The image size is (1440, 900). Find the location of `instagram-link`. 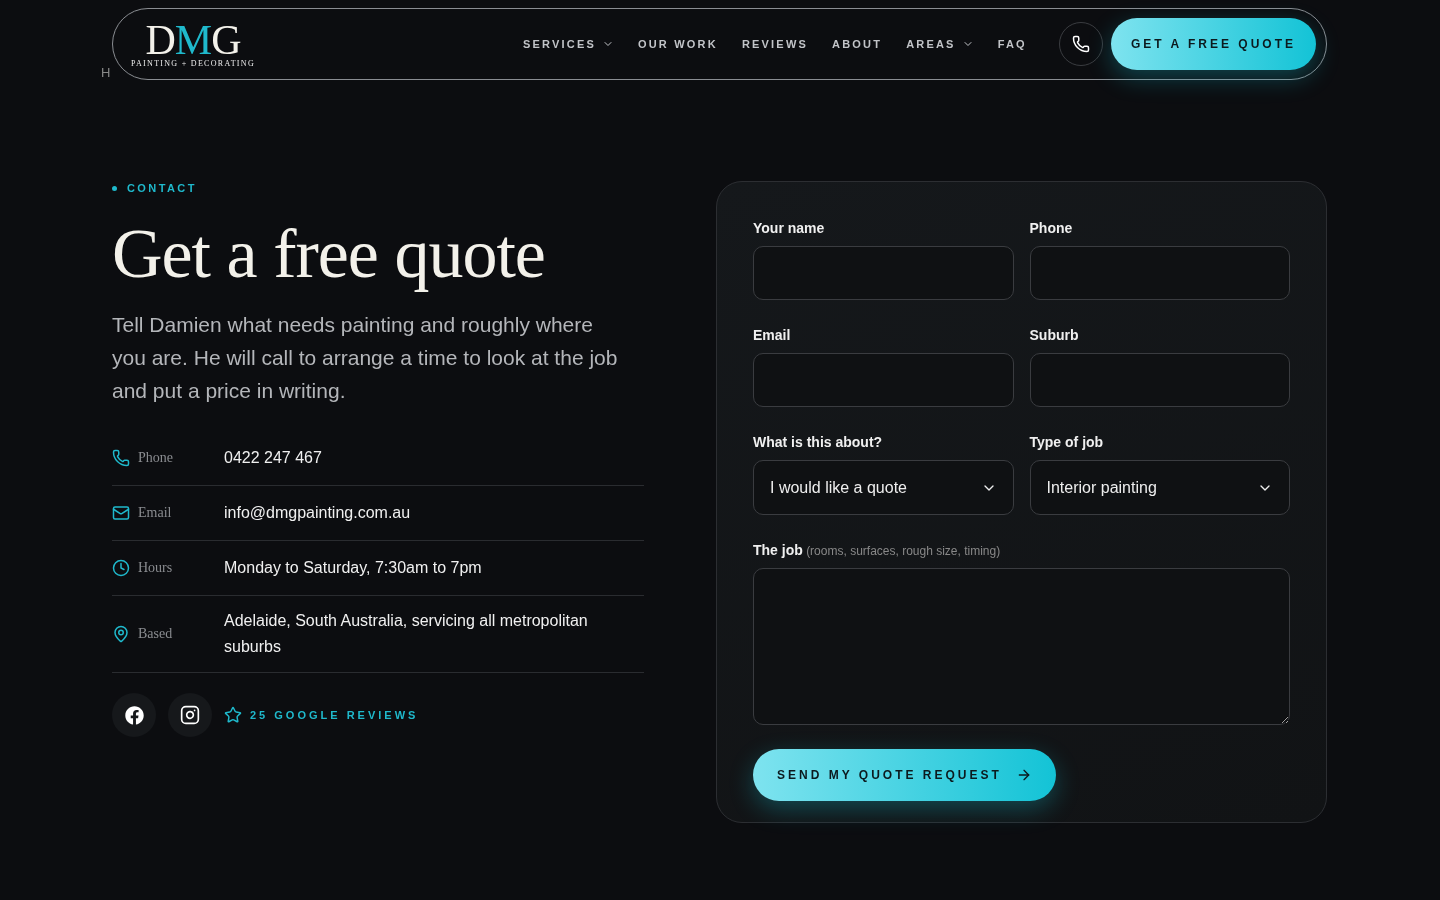

instagram-link is located at coordinates (190, 715).